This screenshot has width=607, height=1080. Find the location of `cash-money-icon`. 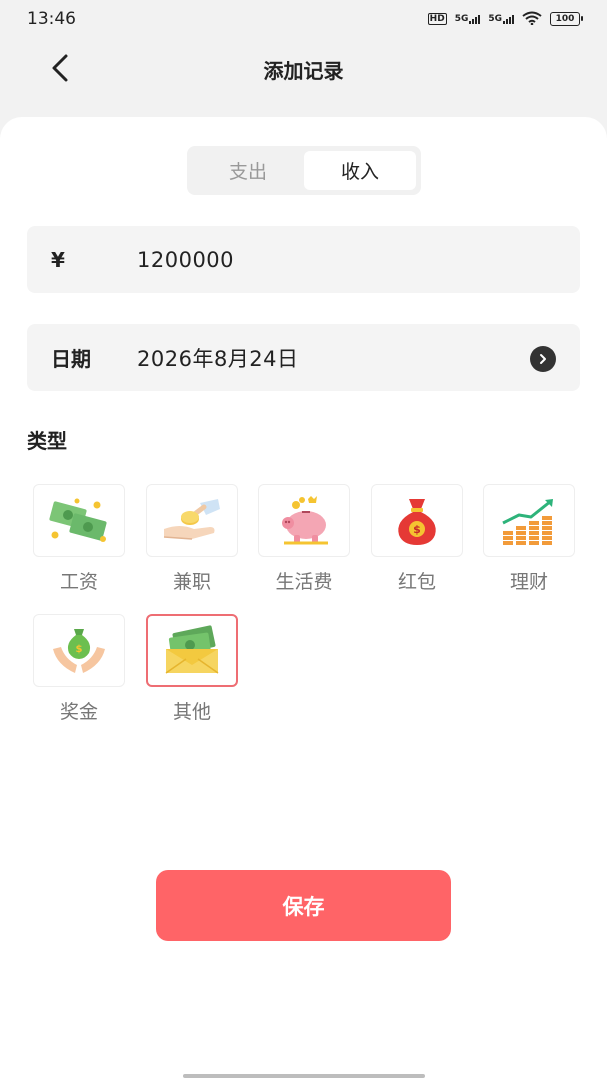

cash-money-icon is located at coordinates (78, 520).